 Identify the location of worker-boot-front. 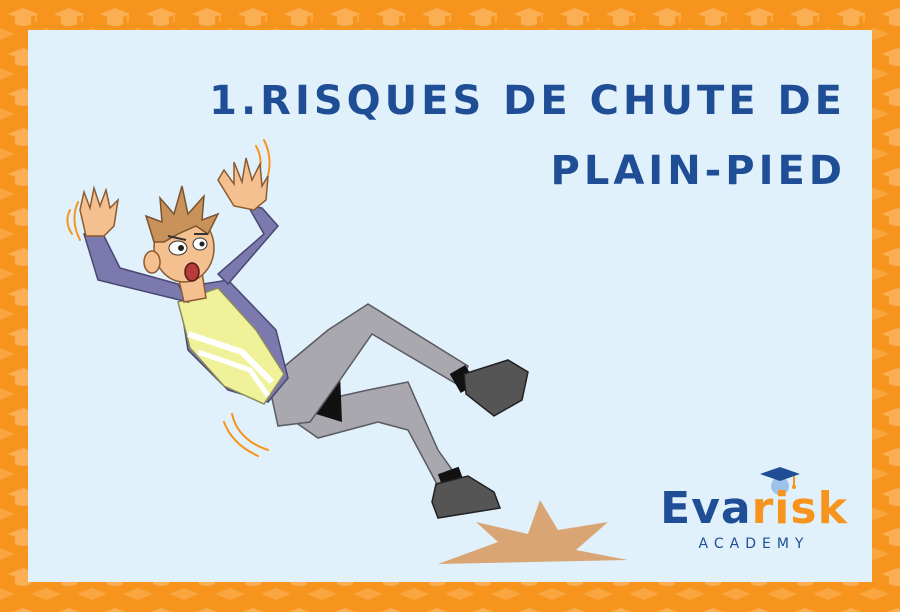
(496, 388).